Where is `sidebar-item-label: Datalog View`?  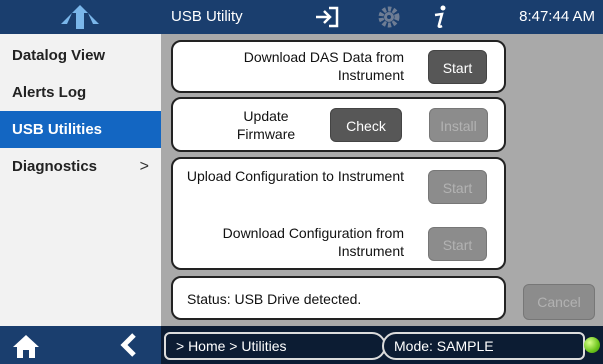 sidebar-item-label: Datalog View is located at coordinates (59, 55).